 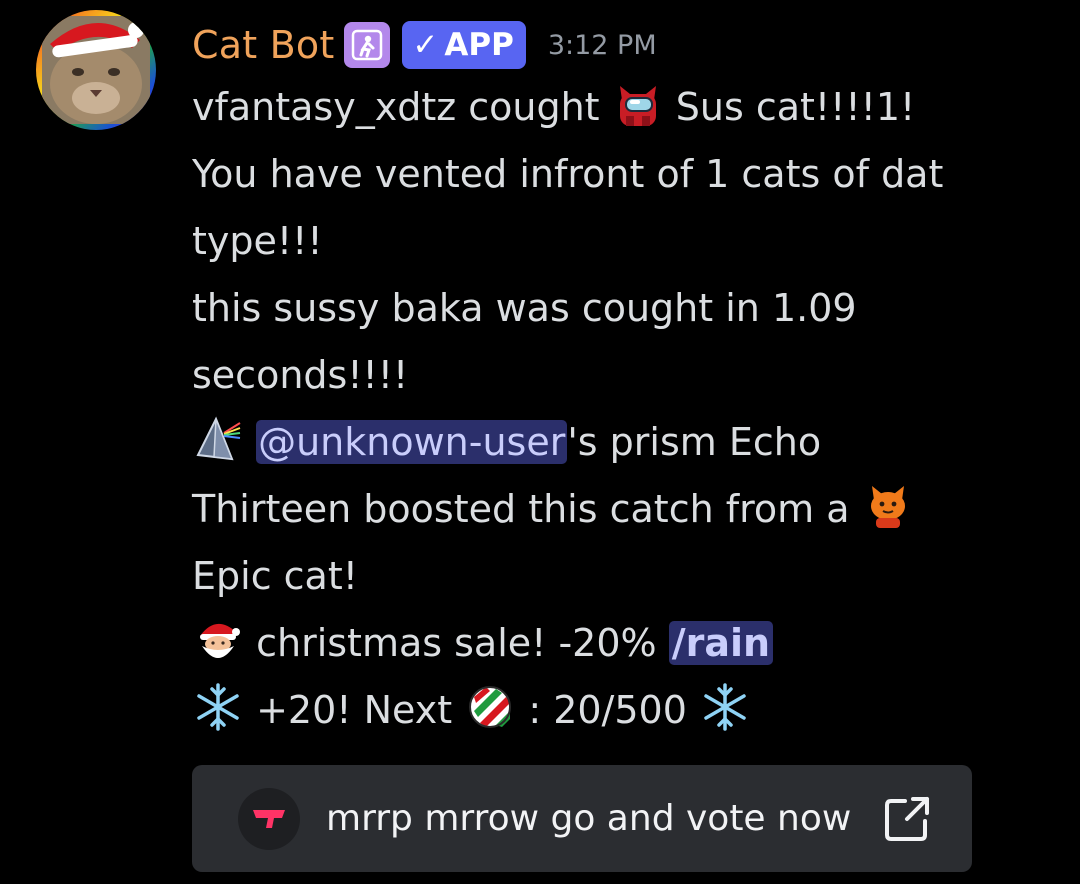 What do you see at coordinates (638, 104) in the screenshot?
I see `sus-cat-emoji-icon` at bounding box center [638, 104].